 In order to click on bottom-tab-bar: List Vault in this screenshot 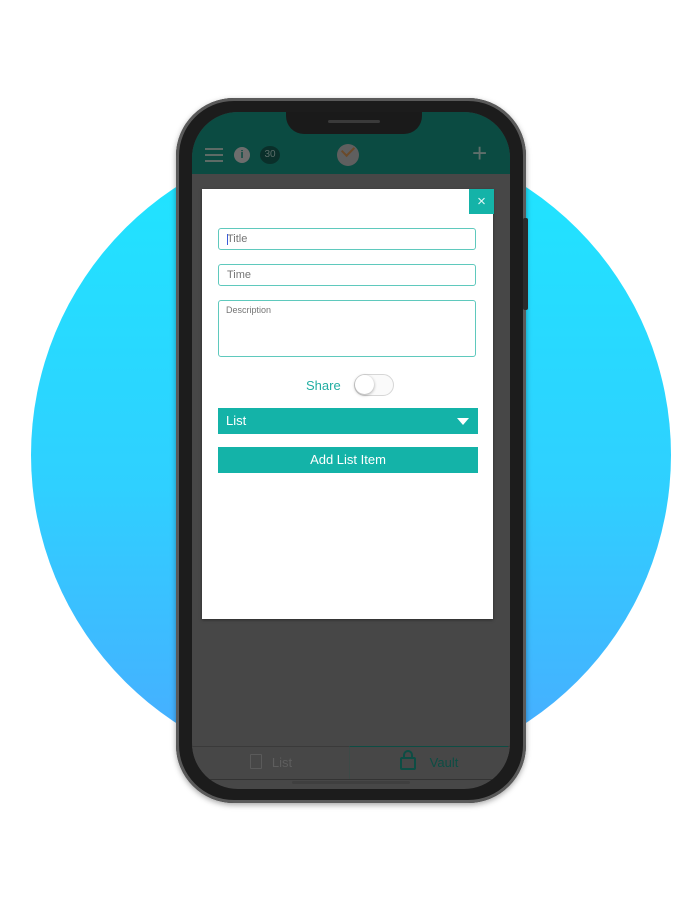, I will do `click(351, 763)`.